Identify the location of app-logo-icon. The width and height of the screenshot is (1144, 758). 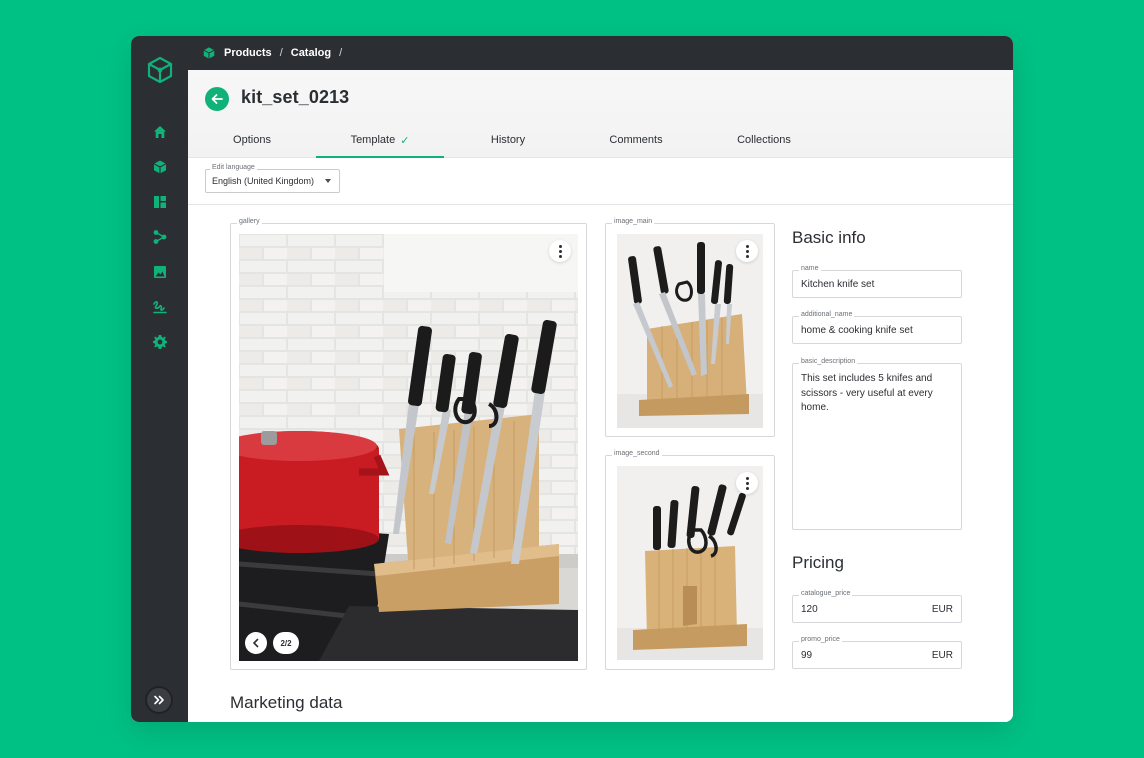
(160, 70).